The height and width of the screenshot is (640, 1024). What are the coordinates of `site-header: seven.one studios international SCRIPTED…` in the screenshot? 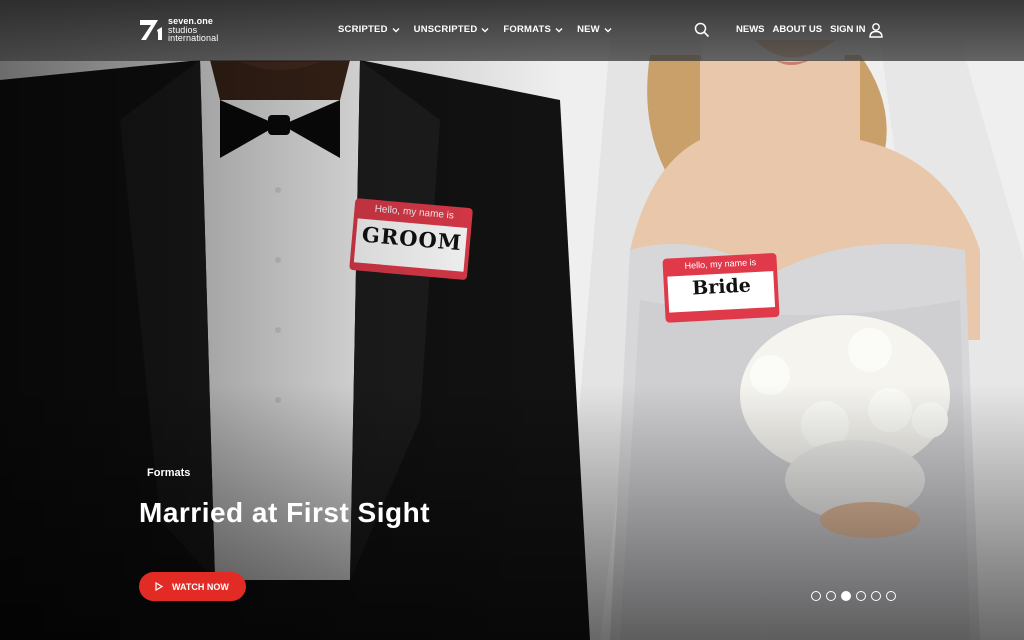 It's located at (512, 30).